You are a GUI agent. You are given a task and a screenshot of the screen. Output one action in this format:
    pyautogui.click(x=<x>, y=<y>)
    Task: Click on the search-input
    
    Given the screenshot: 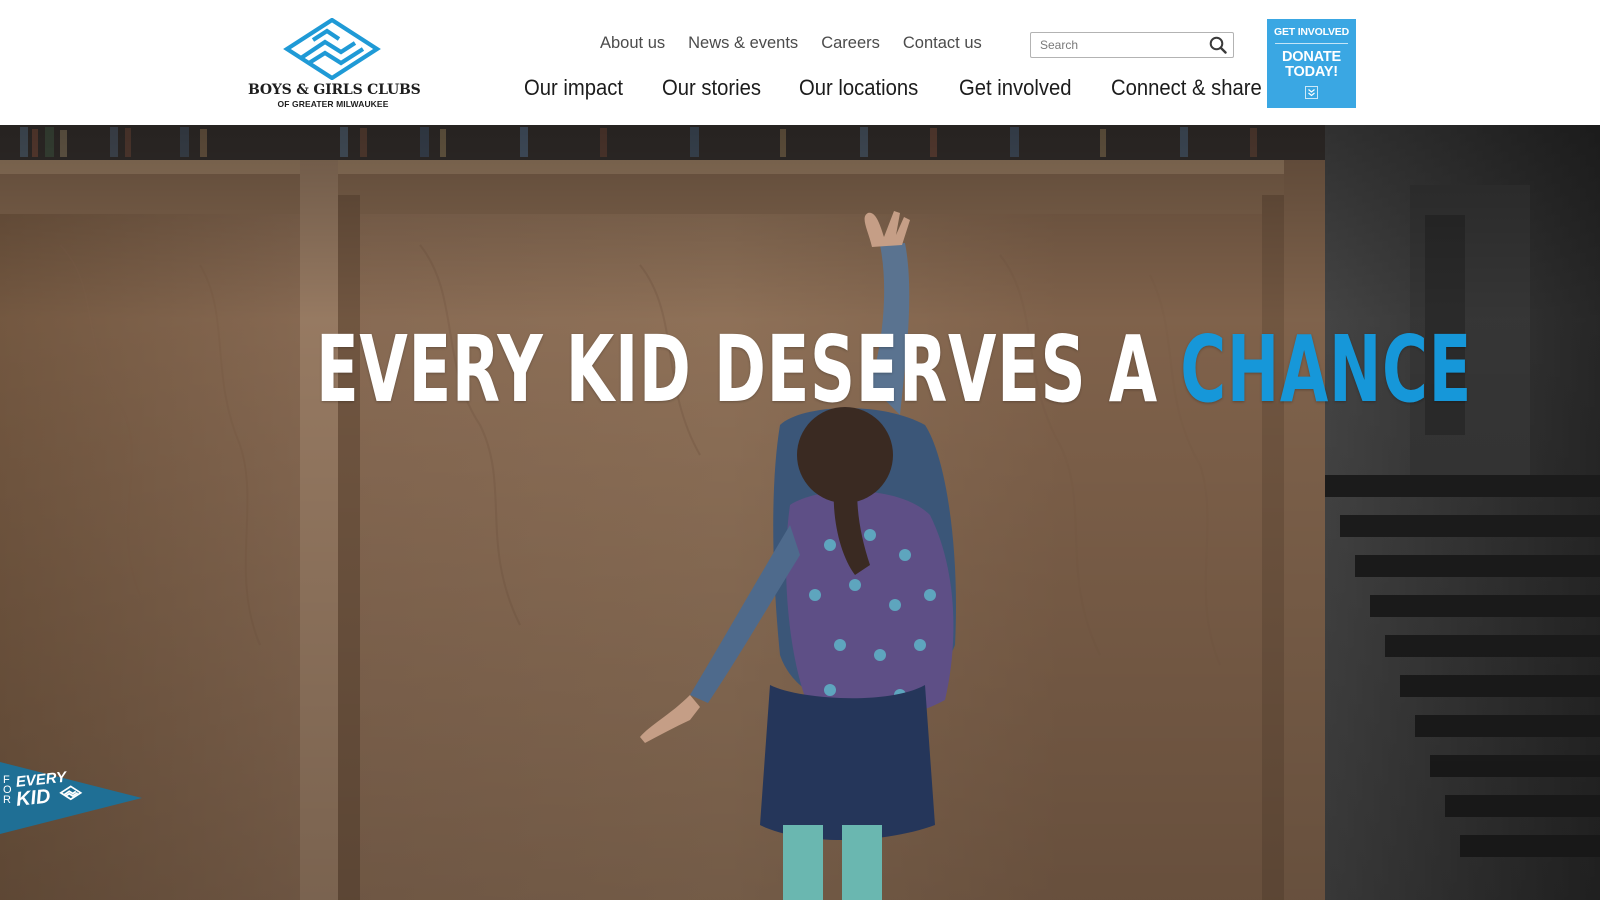 What is the action you would take?
    pyautogui.click(x=1117, y=45)
    